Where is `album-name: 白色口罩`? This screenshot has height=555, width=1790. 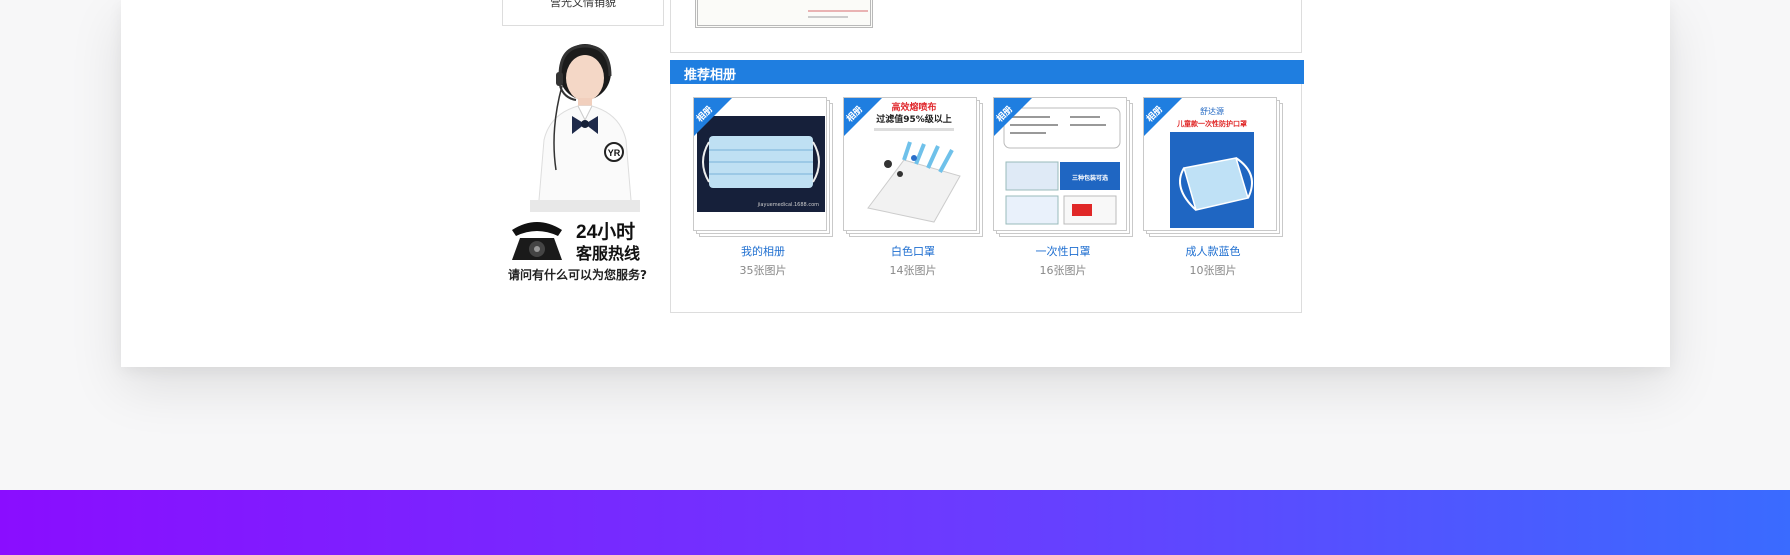 album-name: 白色口罩 is located at coordinates (913, 251).